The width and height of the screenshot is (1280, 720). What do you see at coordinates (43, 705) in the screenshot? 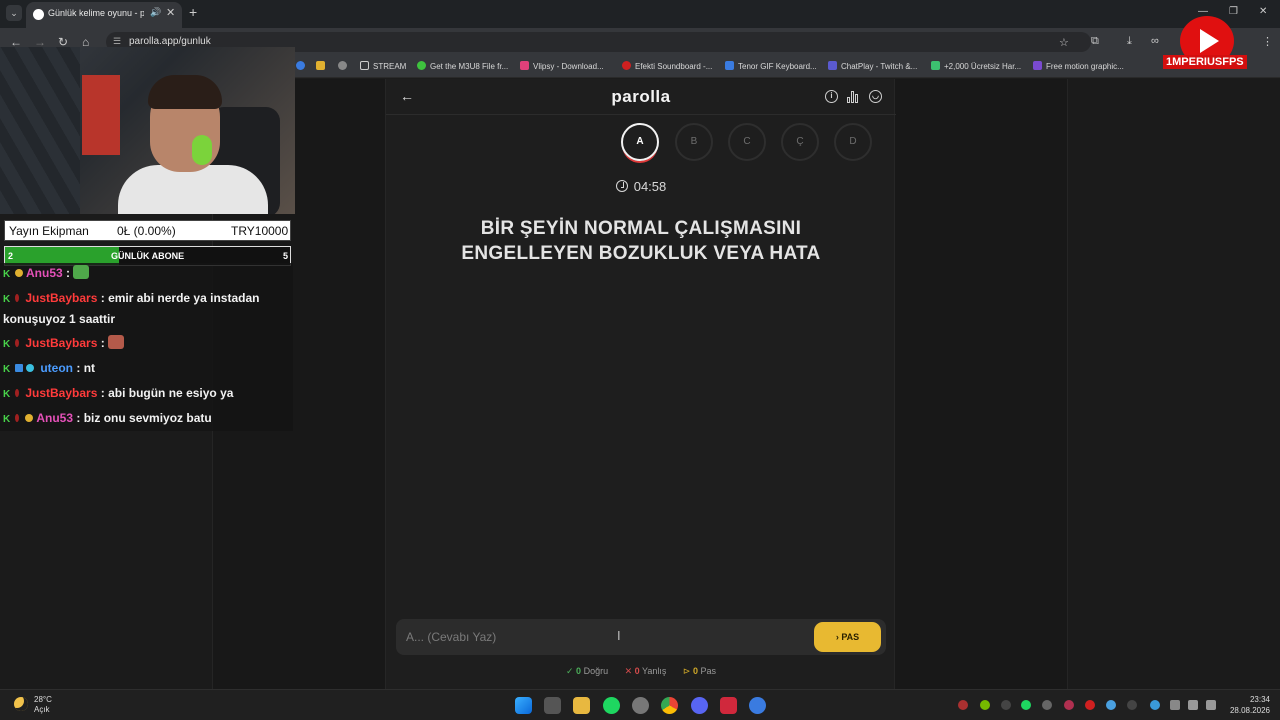
I see `weather-widget: 28°C Açık` at bounding box center [43, 705].